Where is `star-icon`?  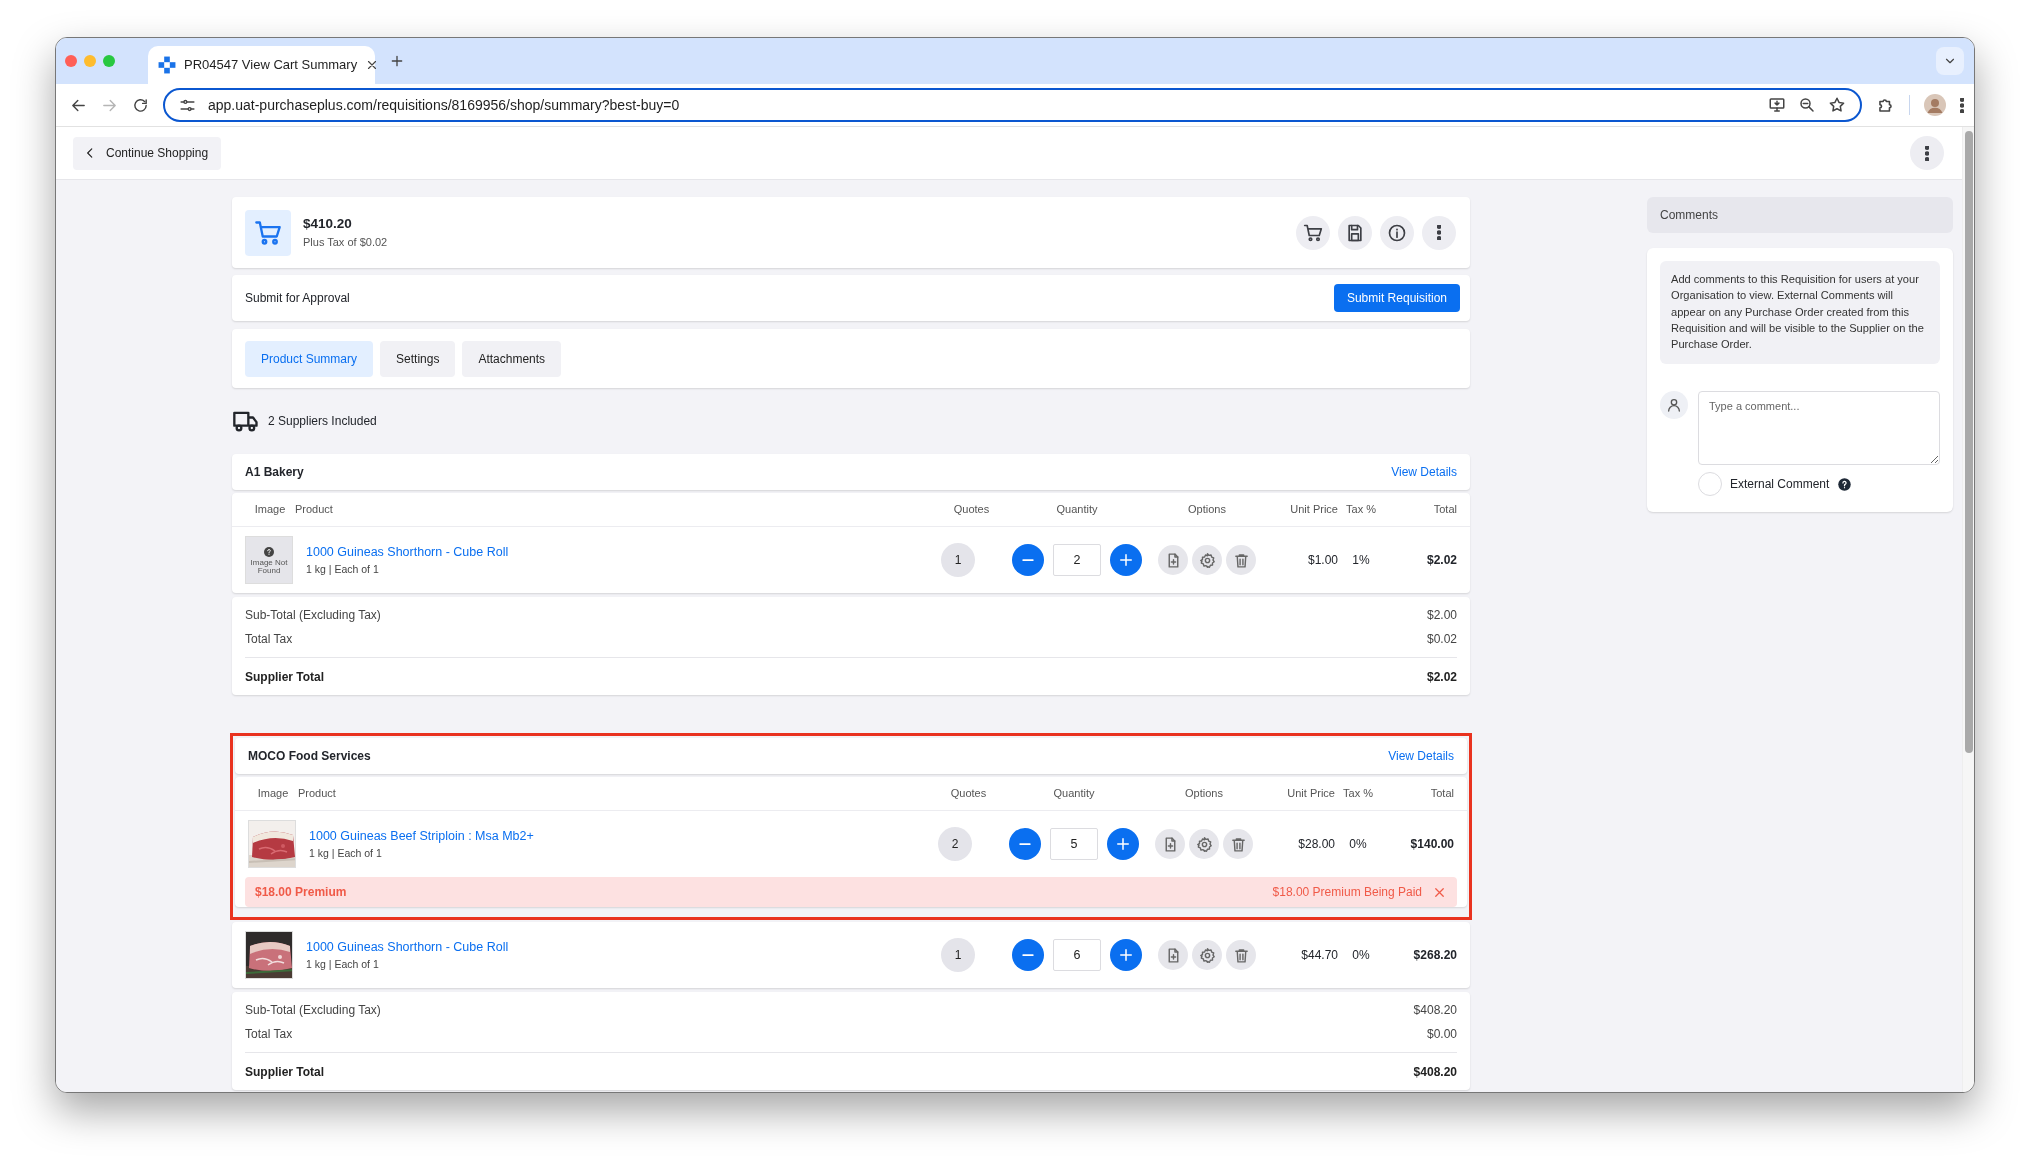
star-icon is located at coordinates (1836, 105).